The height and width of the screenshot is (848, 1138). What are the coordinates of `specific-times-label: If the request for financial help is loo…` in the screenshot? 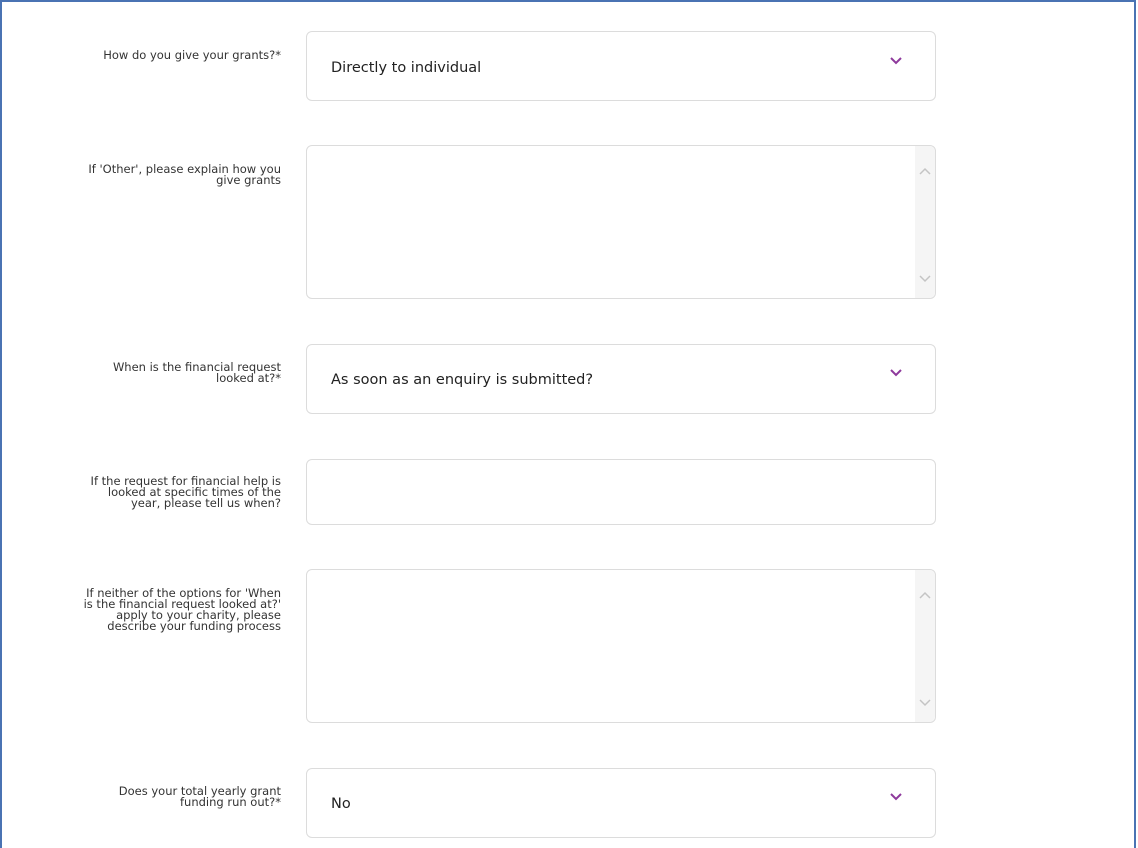 It's located at (161, 492).